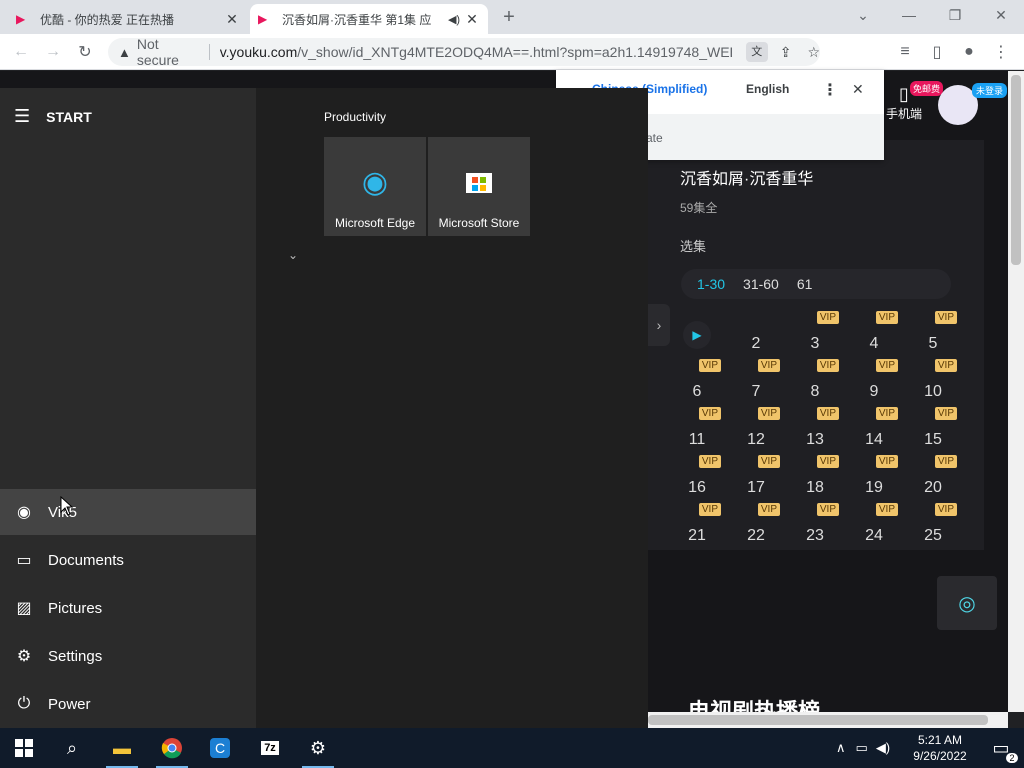 The image size is (1024, 768). I want to click on translate-icon: 文, so click(756, 52).